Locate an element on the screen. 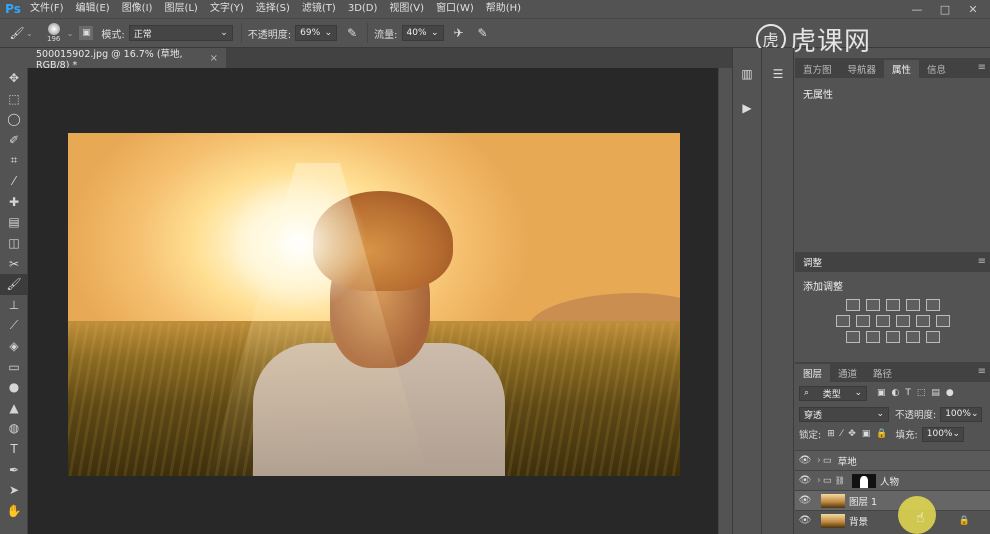 The height and width of the screenshot is (534, 990). exposure-icon is located at coordinates (912, 305).